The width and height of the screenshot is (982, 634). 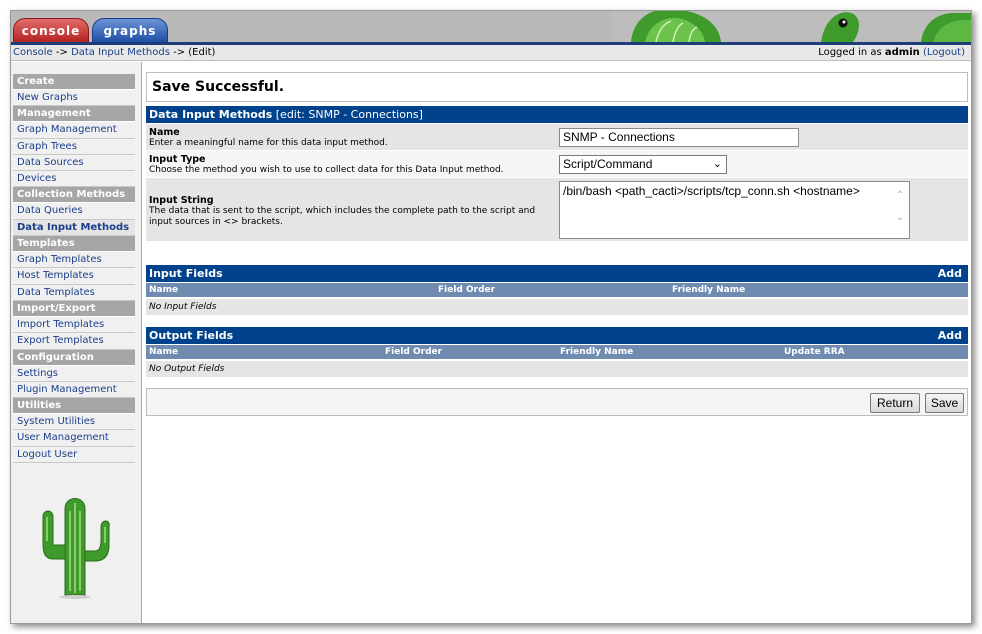 I want to click on breadcrumb-data-input-methods-link: Data Input Methods, so click(x=120, y=52).